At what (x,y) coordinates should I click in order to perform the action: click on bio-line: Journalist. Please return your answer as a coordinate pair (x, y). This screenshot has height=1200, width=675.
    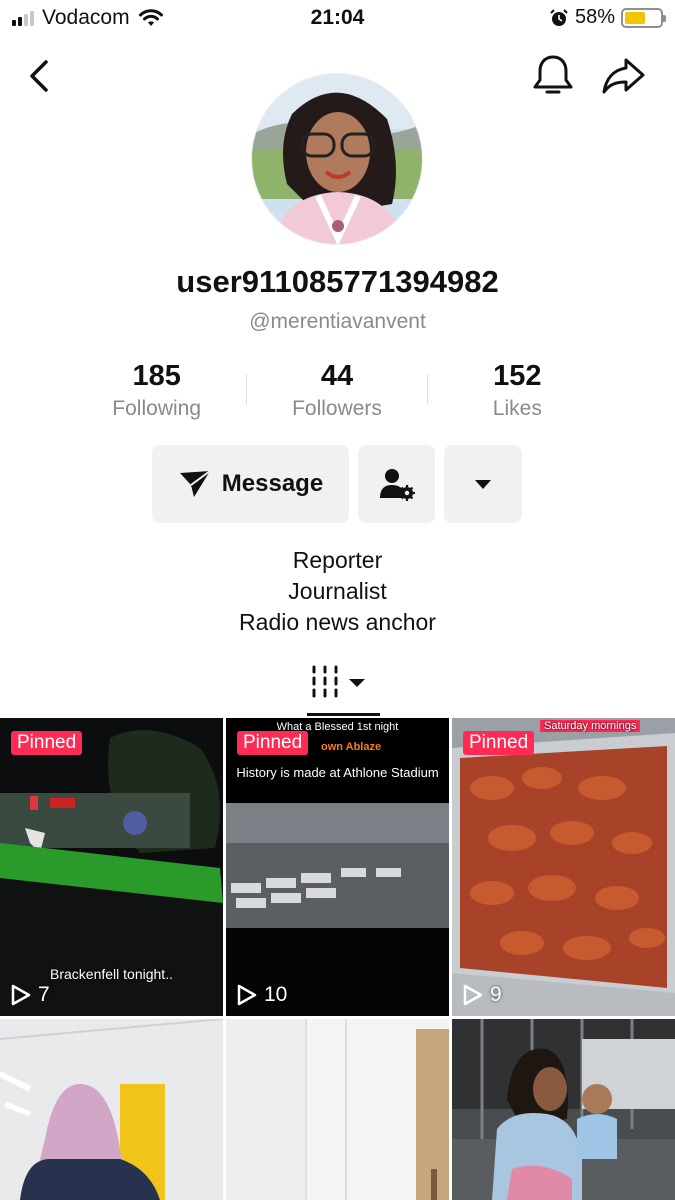
    Looking at the image, I should click on (337, 591).